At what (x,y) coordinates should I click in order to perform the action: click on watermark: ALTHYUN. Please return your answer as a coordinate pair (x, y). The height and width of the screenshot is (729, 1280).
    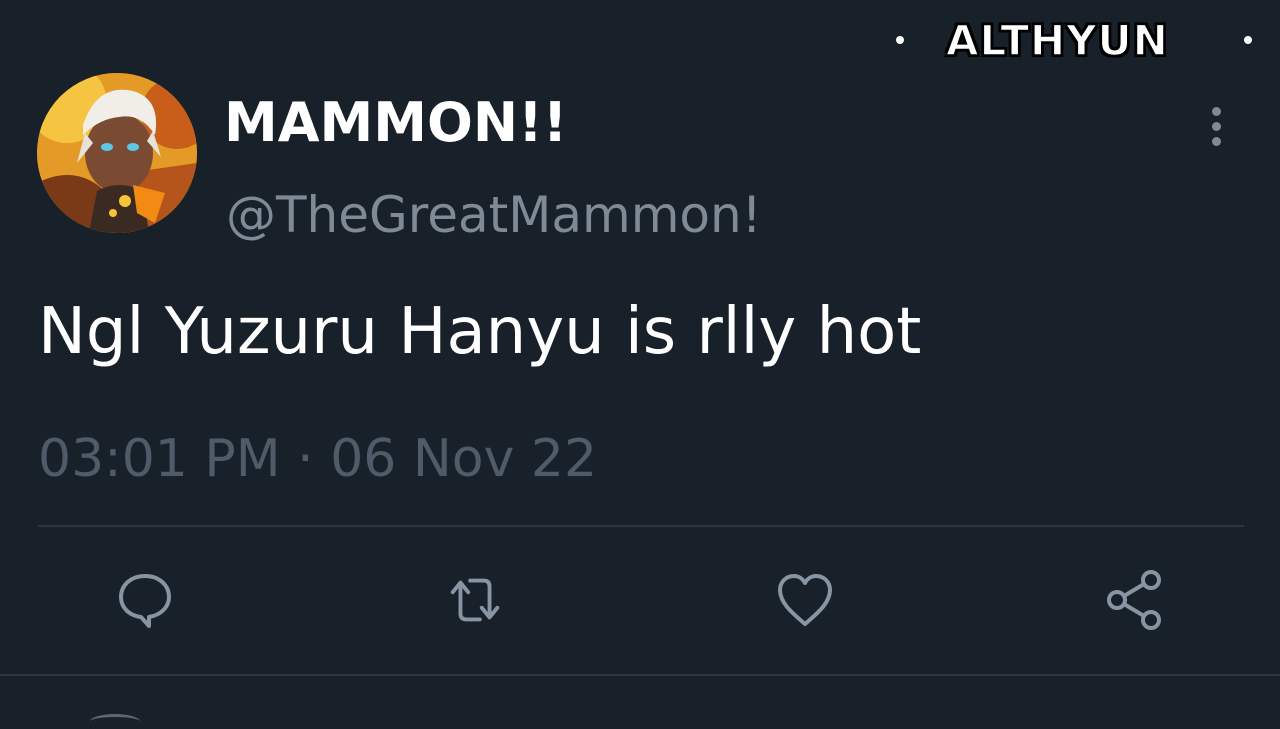
    Looking at the image, I should click on (1075, 42).